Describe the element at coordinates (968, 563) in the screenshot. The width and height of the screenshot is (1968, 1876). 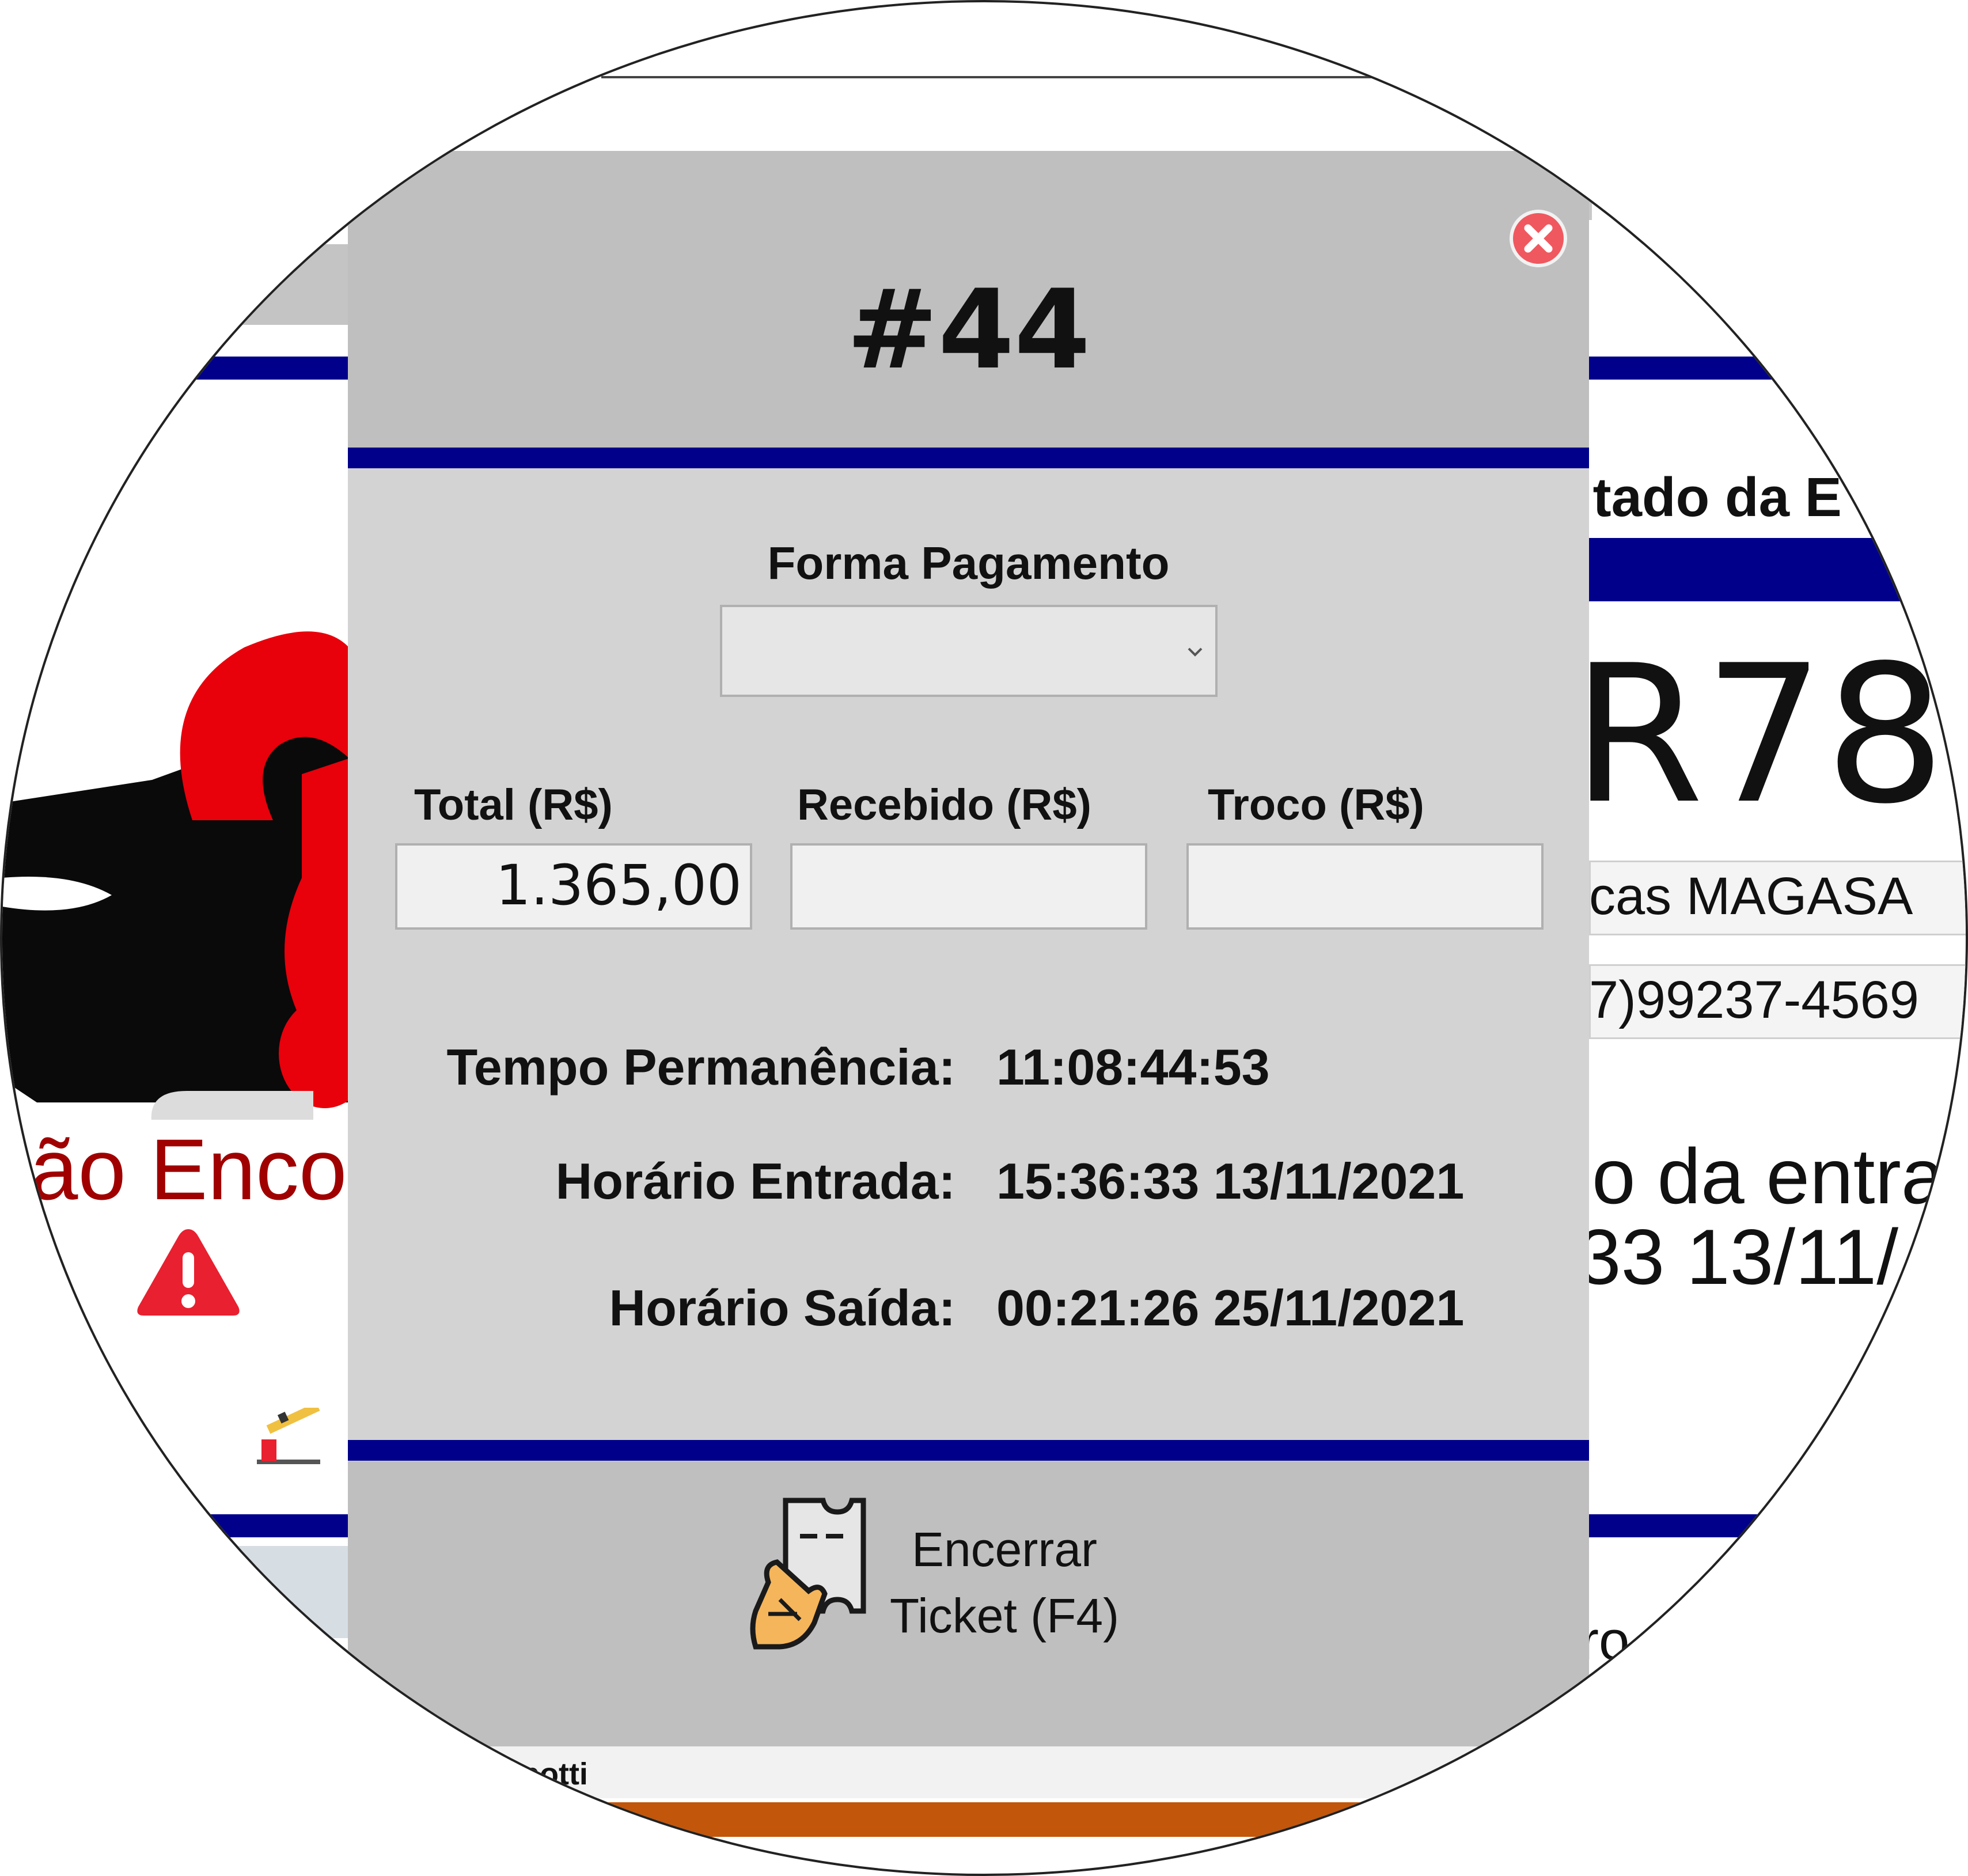
I see `payment-method-label: Forma Pagamento` at that location.